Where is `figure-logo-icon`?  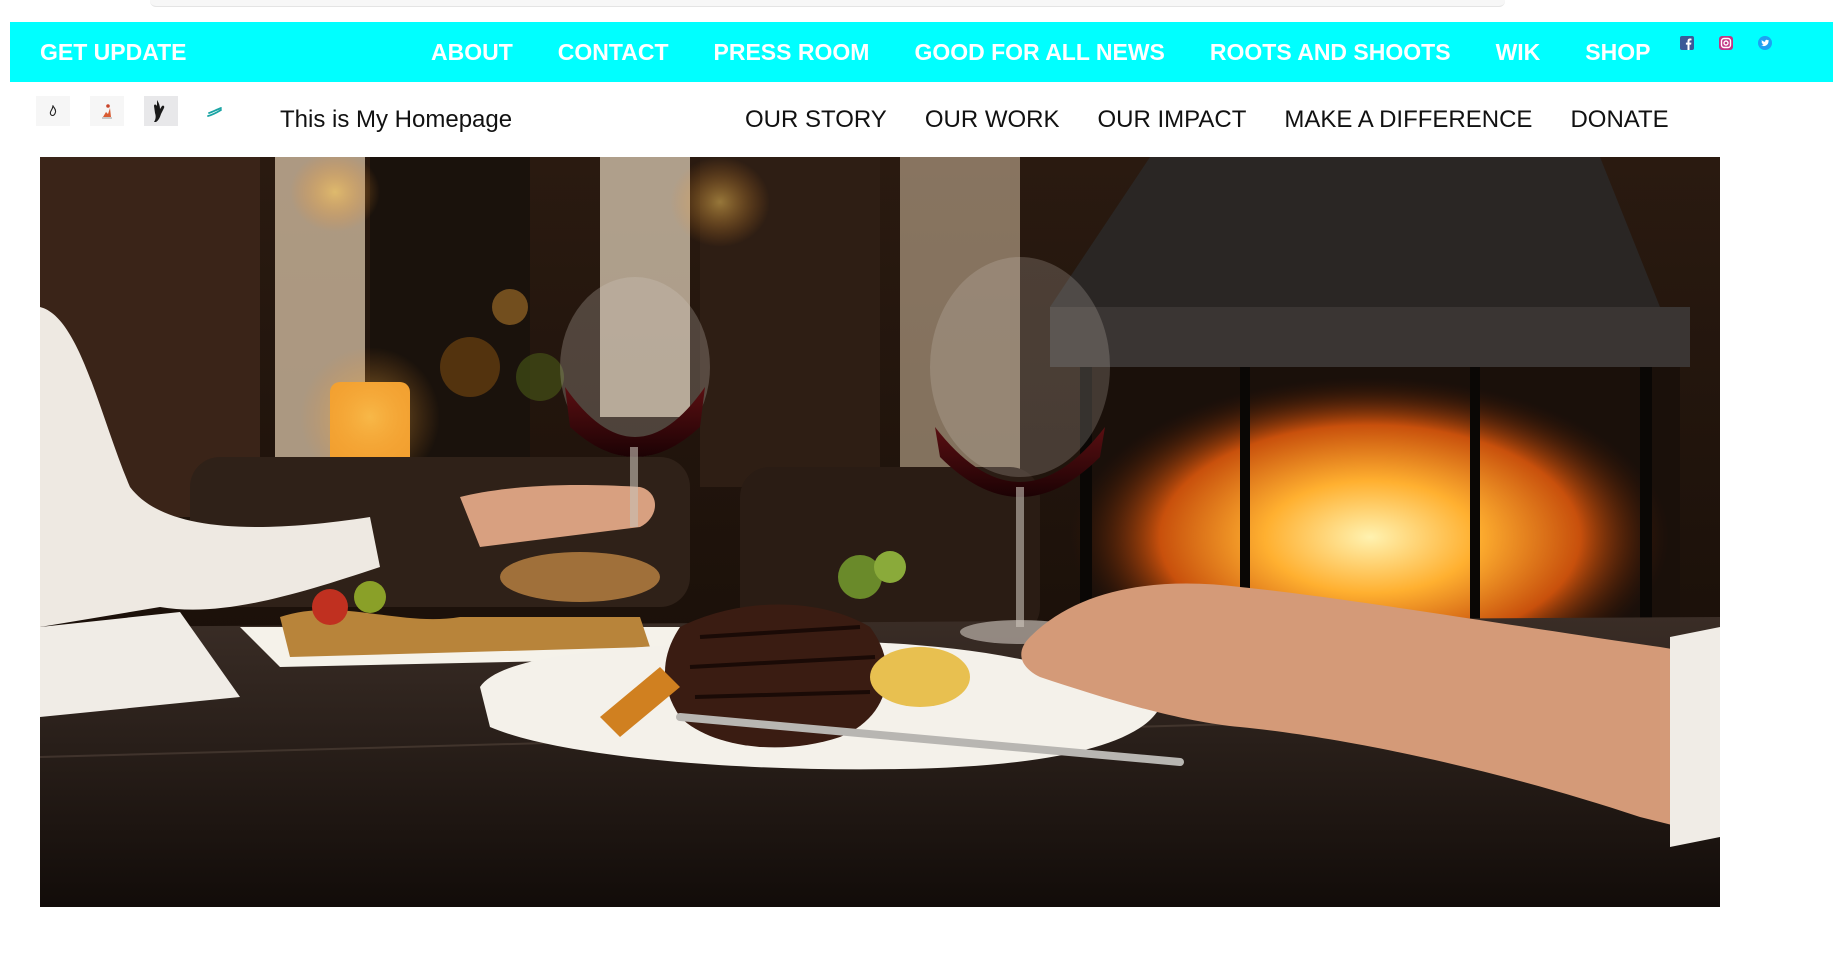 figure-logo-icon is located at coordinates (107, 111).